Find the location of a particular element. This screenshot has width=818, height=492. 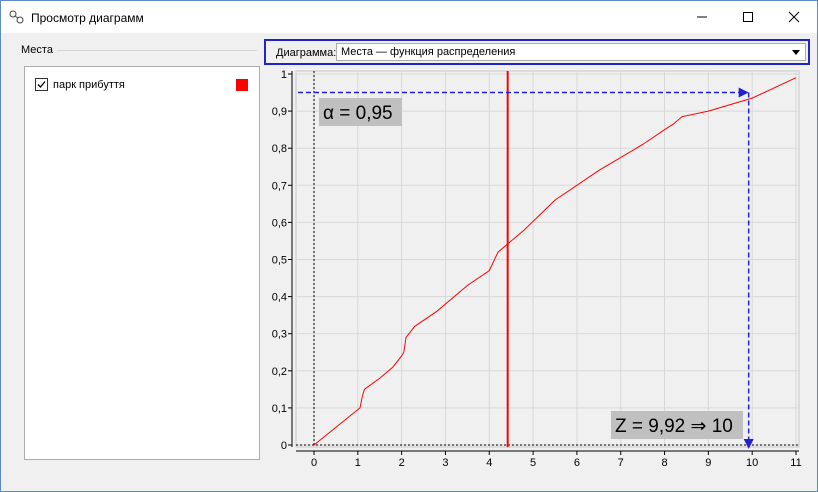

x-tick-label: 4 is located at coordinates (489, 462).